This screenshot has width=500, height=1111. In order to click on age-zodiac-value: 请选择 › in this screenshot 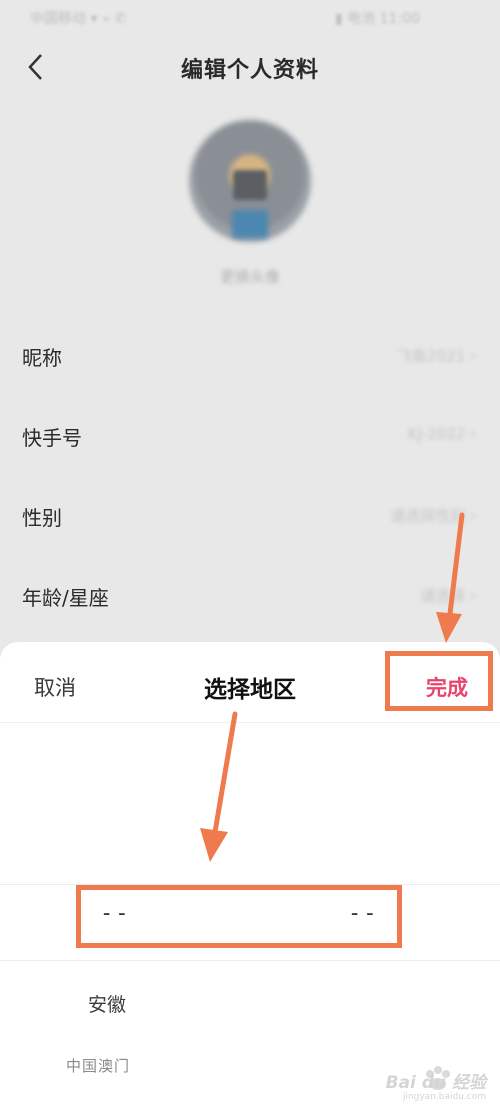, I will do `click(448, 595)`.